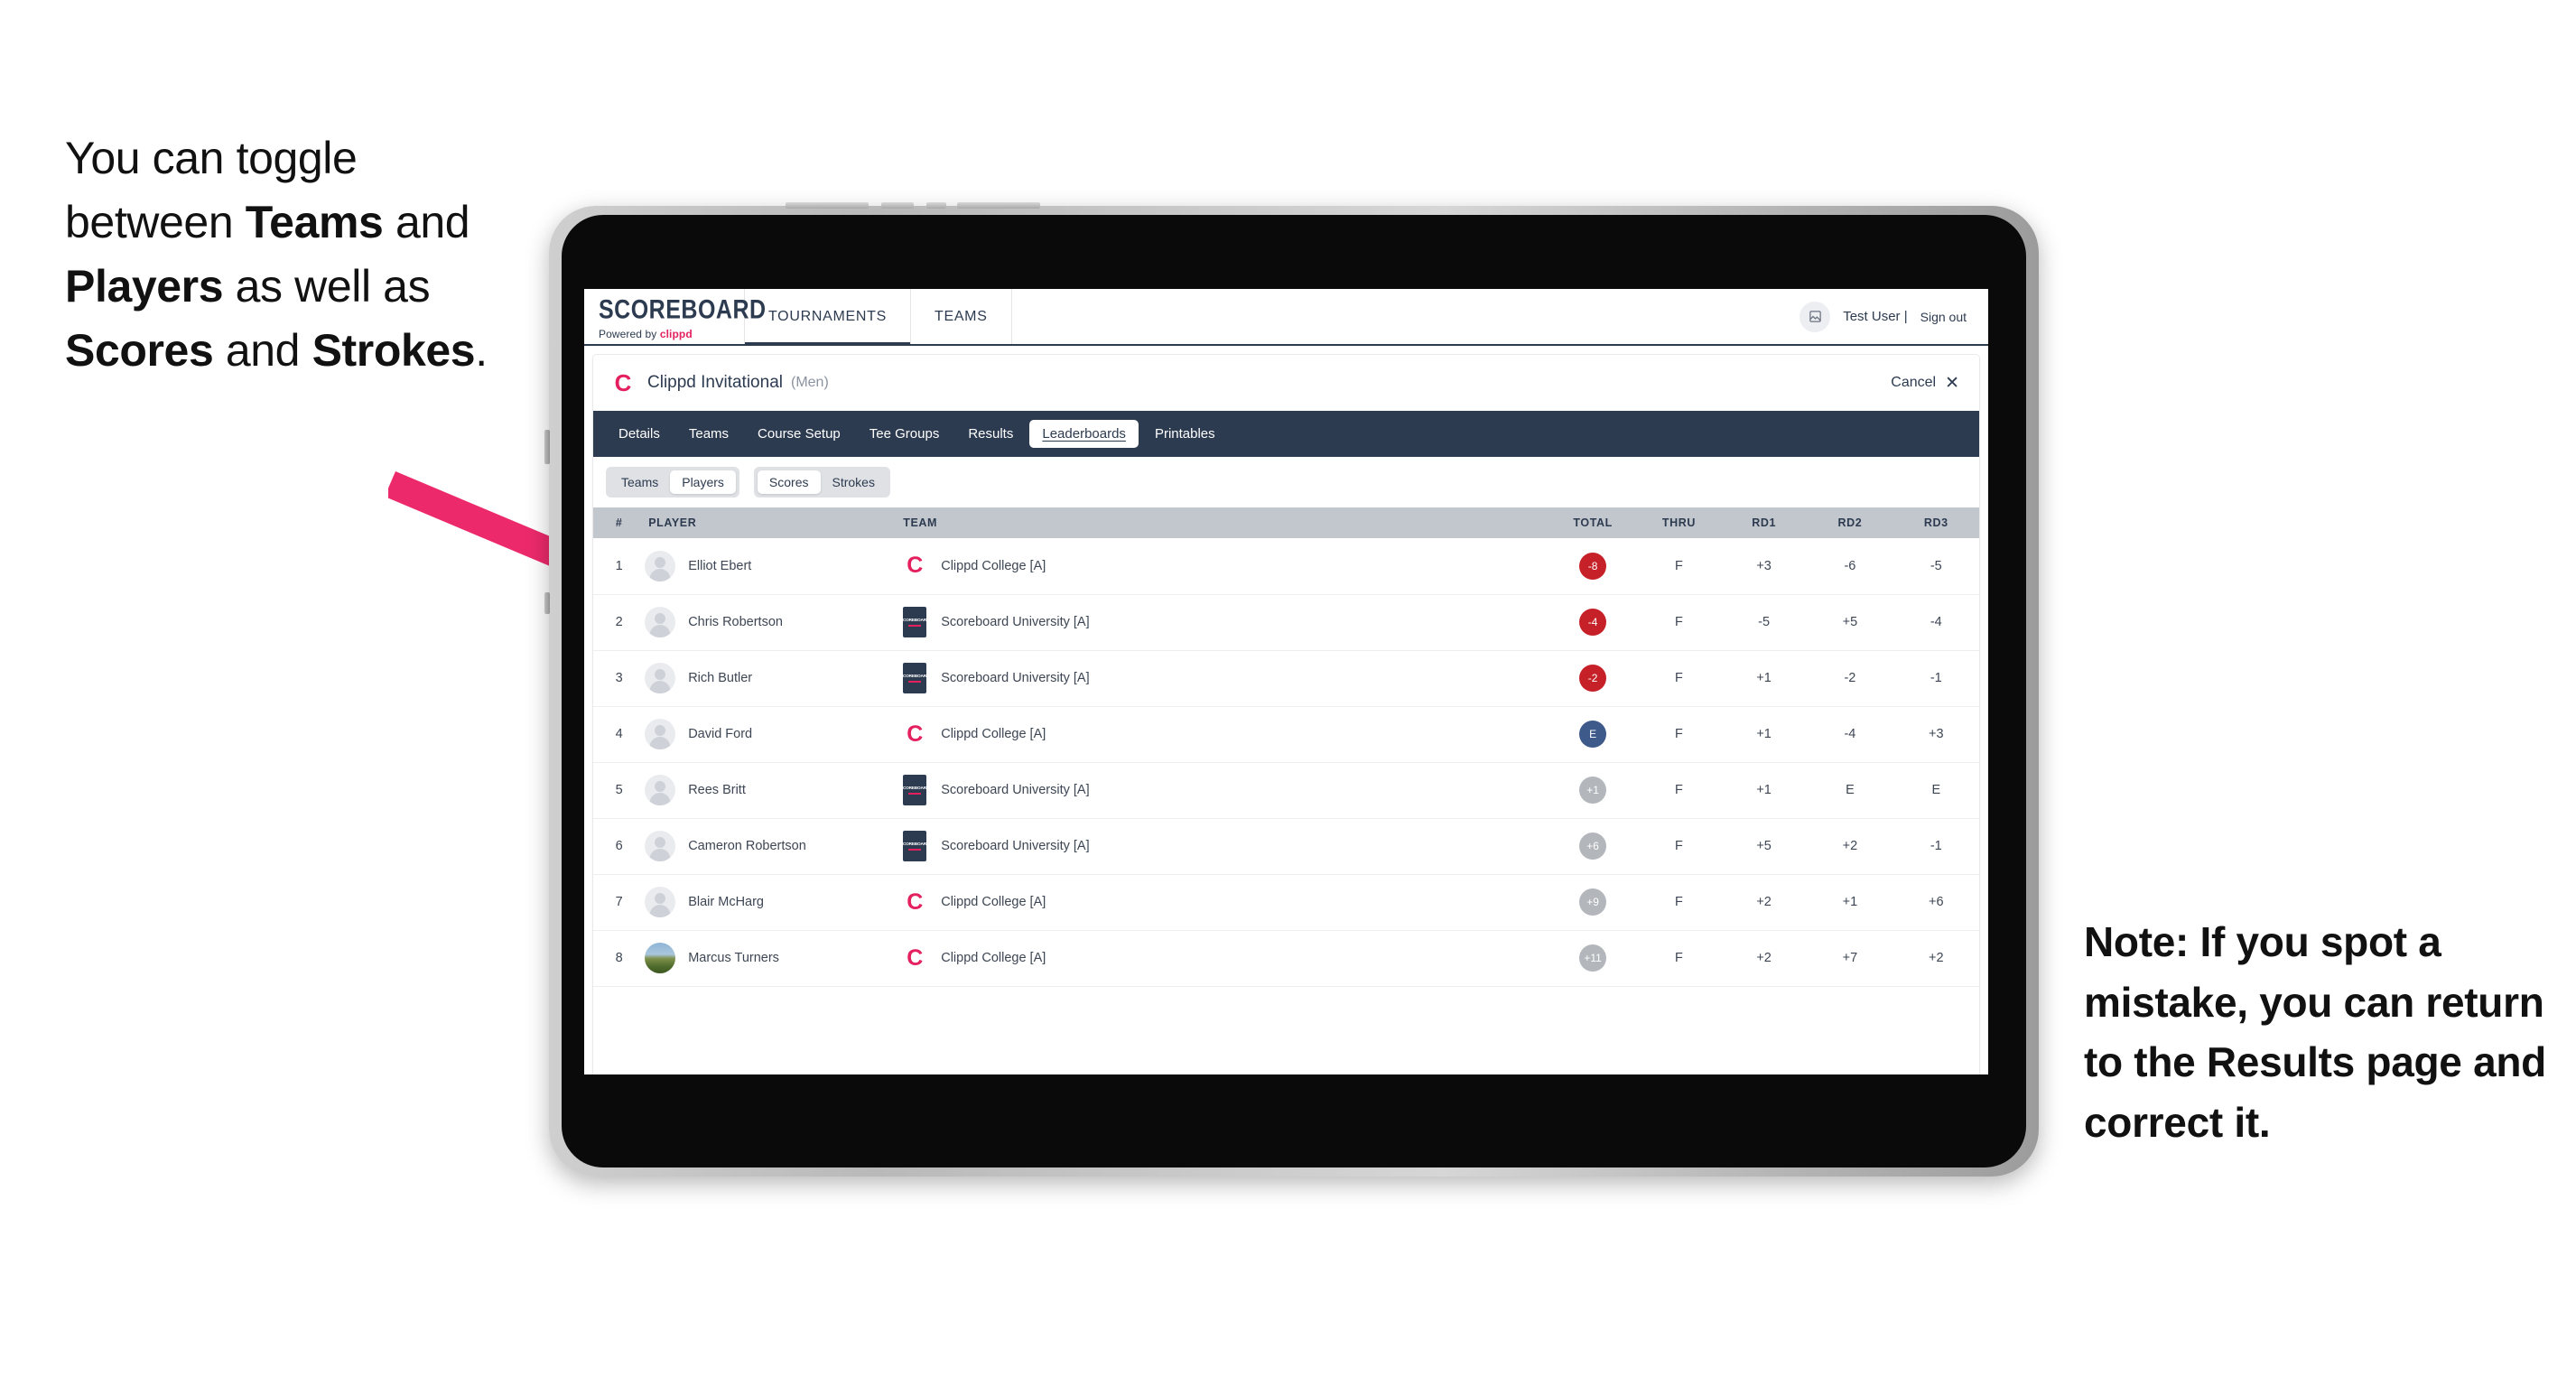  I want to click on cell-total: +1, so click(1592, 790).